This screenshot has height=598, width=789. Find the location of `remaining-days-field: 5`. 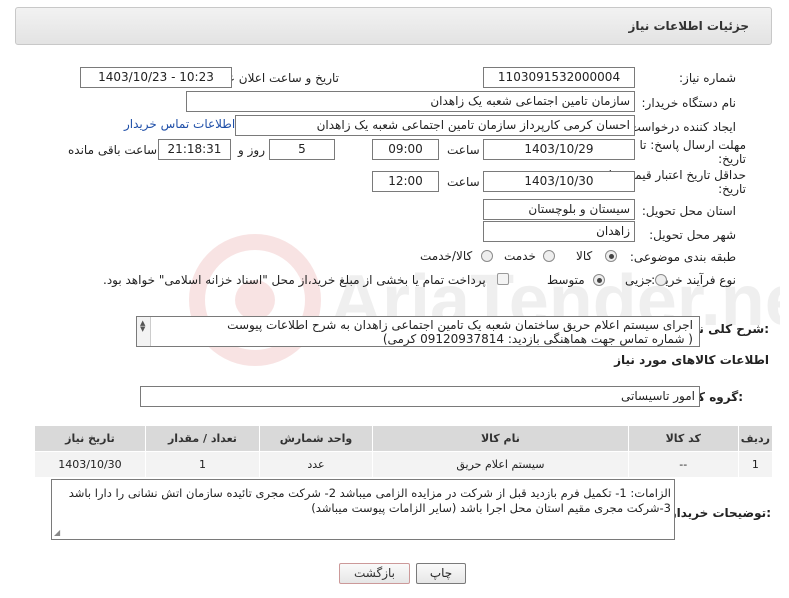

remaining-days-field: 5 is located at coordinates (302, 149).